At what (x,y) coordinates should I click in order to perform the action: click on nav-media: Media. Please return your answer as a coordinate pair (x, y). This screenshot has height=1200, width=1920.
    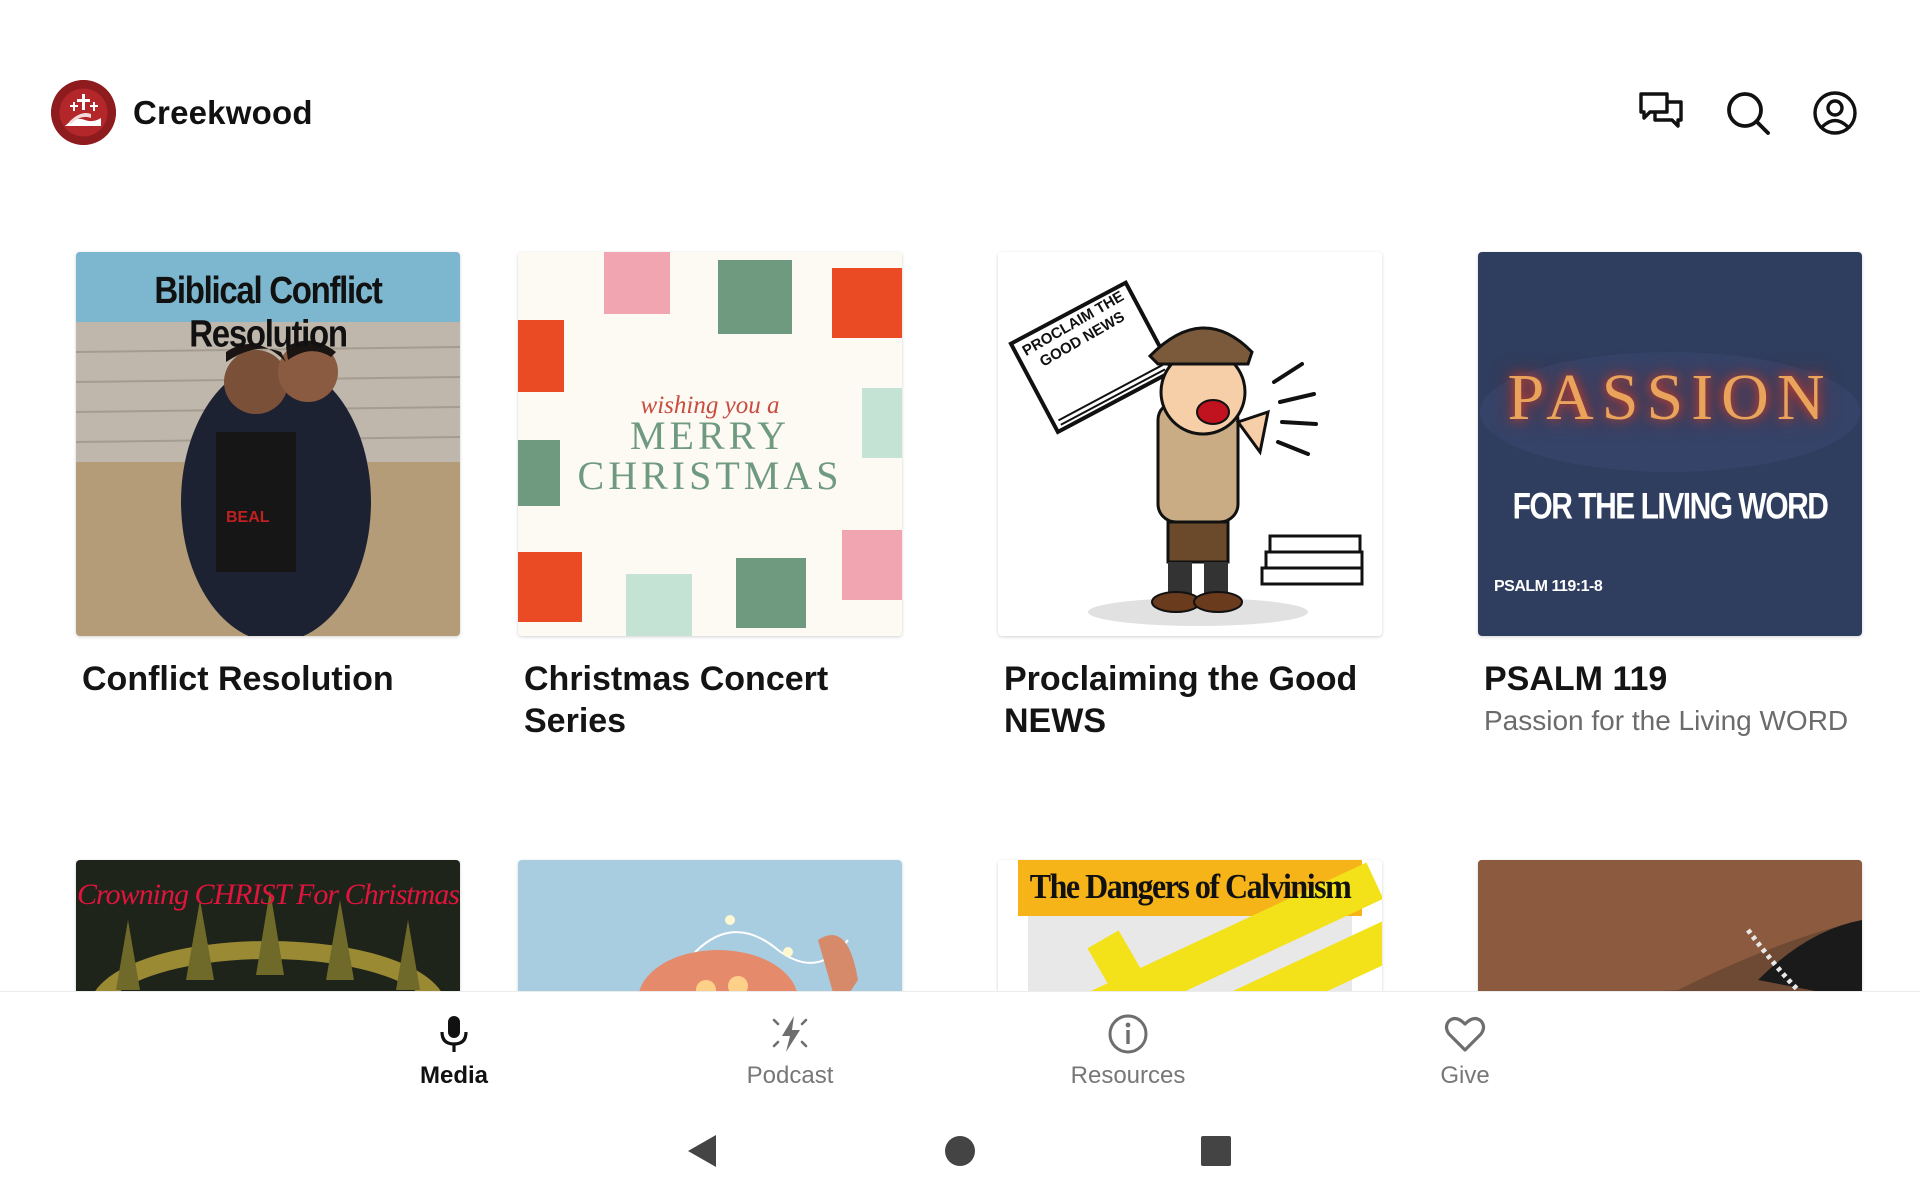
    Looking at the image, I should click on (454, 1051).